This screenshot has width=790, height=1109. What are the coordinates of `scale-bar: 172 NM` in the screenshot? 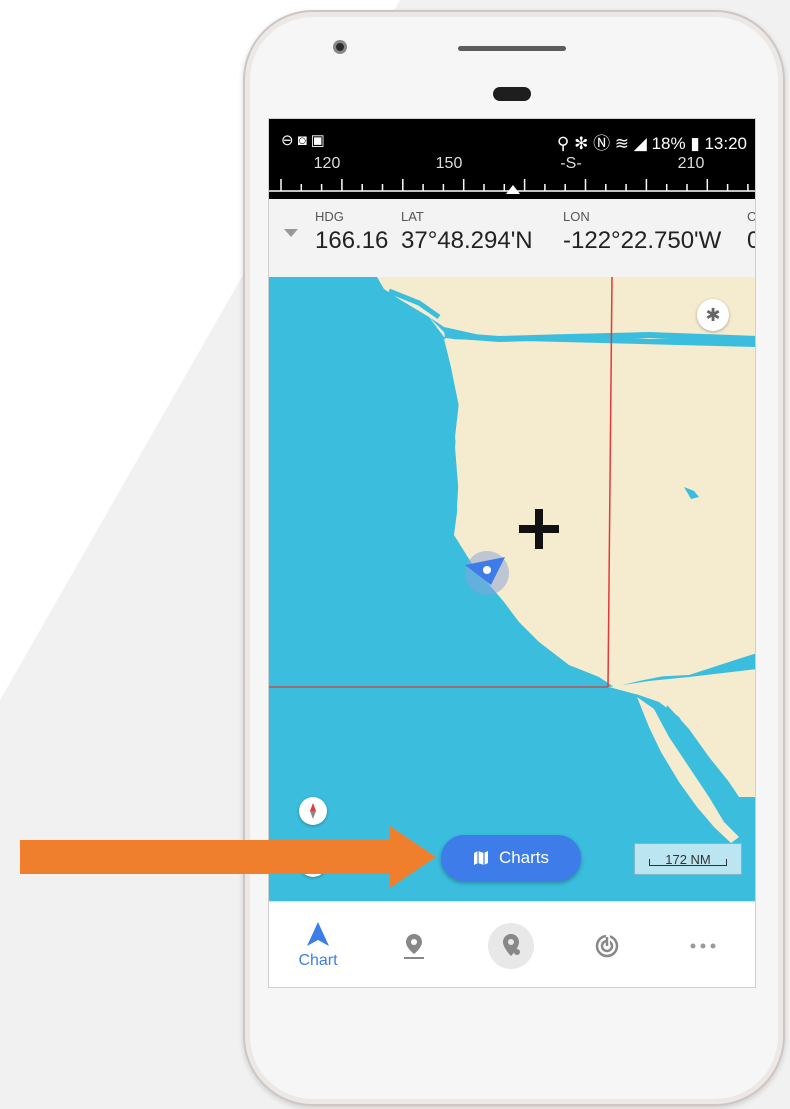 It's located at (688, 859).